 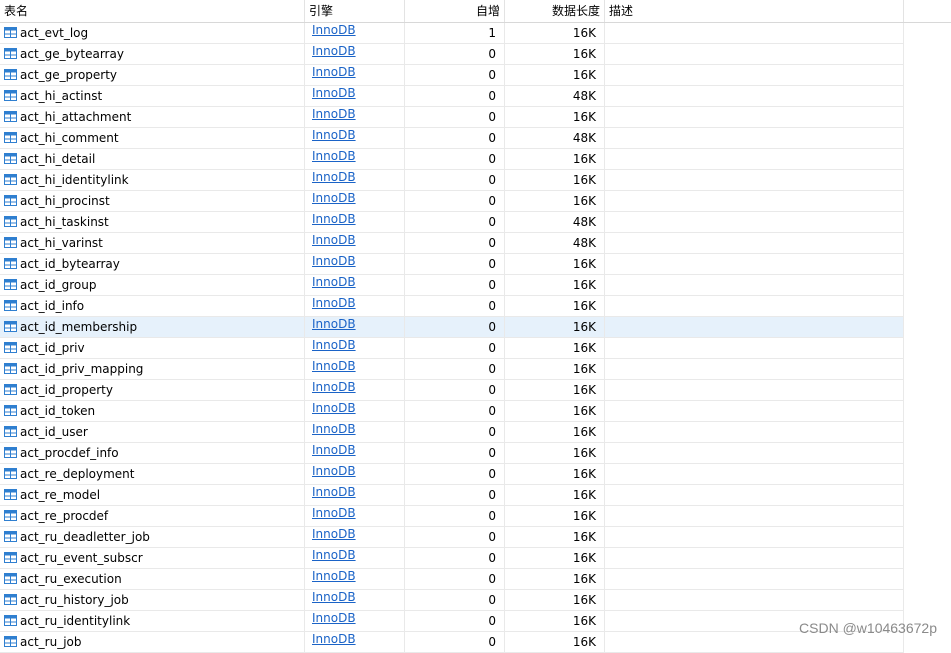 I want to click on table-name-cell: act_id_priv, so click(x=152, y=348).